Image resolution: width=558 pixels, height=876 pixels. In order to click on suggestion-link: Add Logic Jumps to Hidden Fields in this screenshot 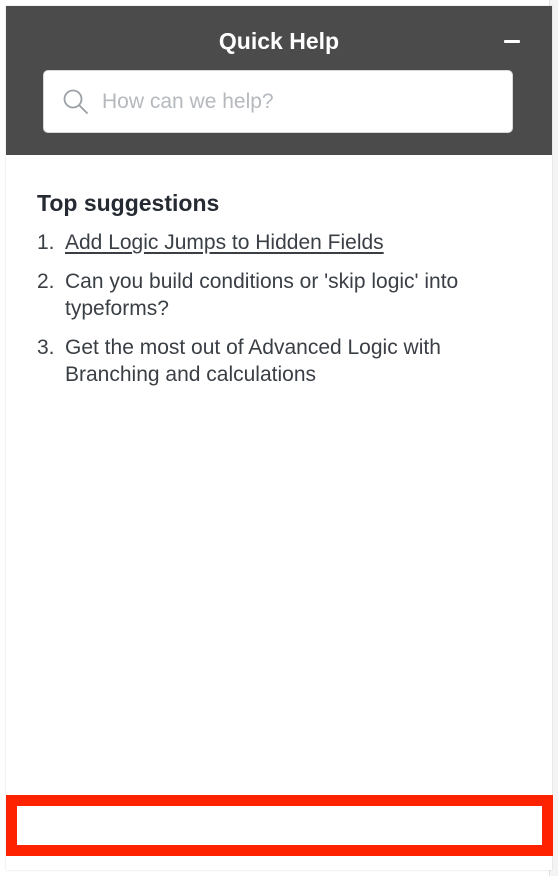, I will do `click(224, 242)`.